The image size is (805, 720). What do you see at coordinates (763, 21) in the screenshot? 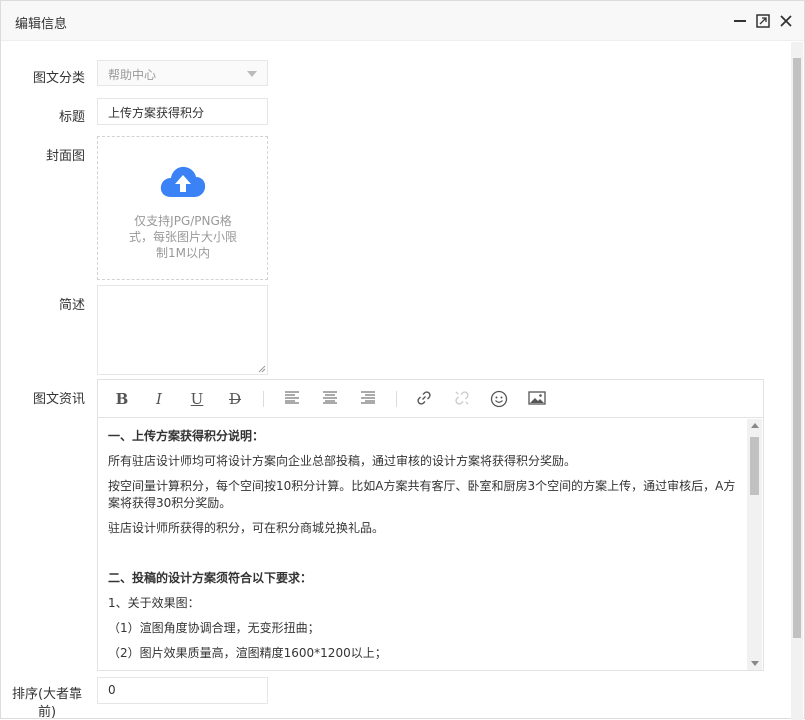
I see `maximize-icon` at bounding box center [763, 21].